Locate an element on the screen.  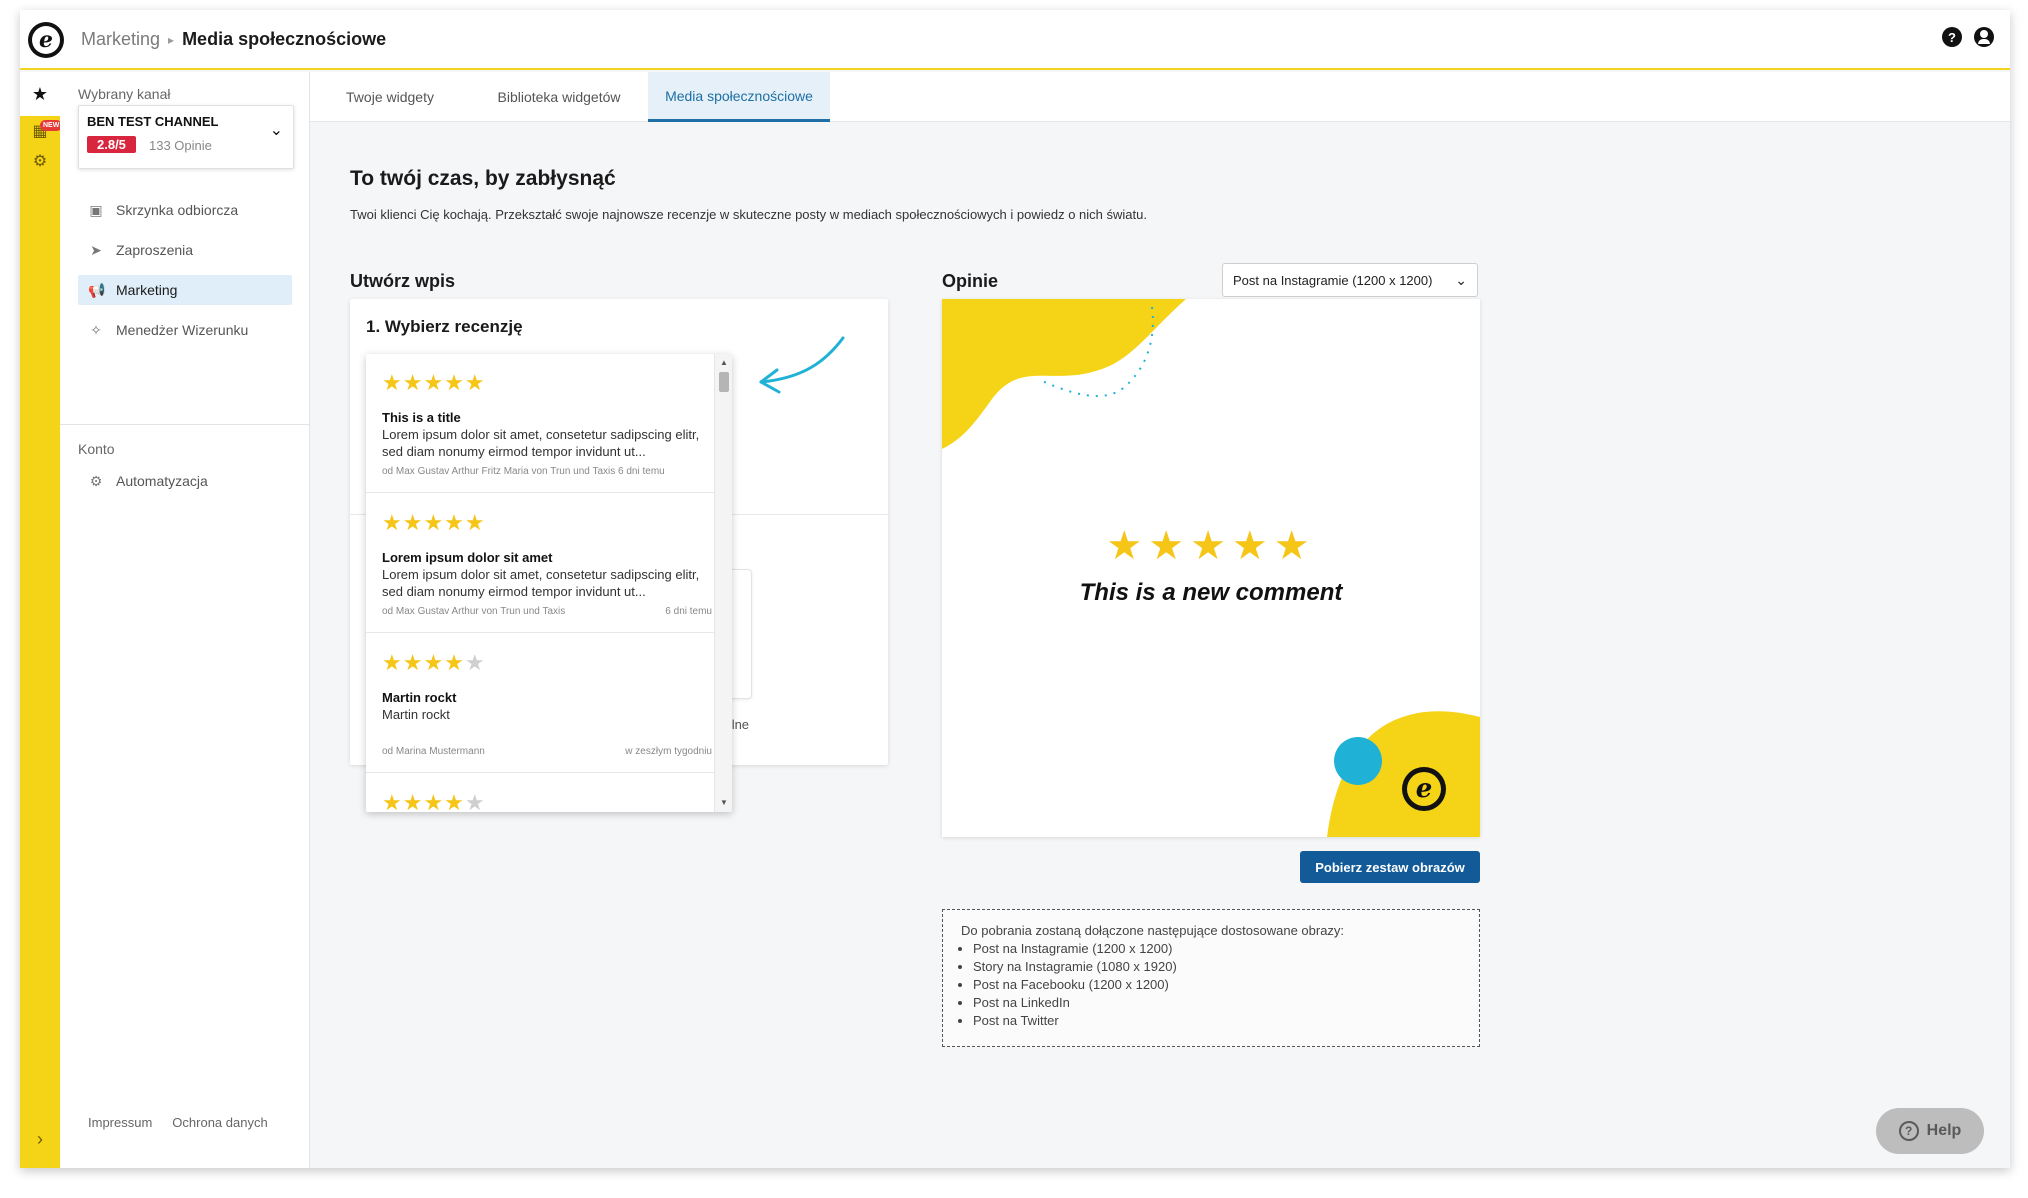
create-heading: Utwórz wpis is located at coordinates (403, 281).